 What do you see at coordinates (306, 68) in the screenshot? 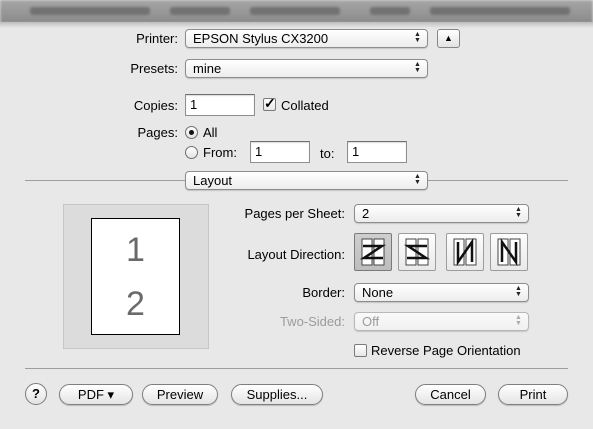
I see `presets-popup: mine ▲ ▼` at bounding box center [306, 68].